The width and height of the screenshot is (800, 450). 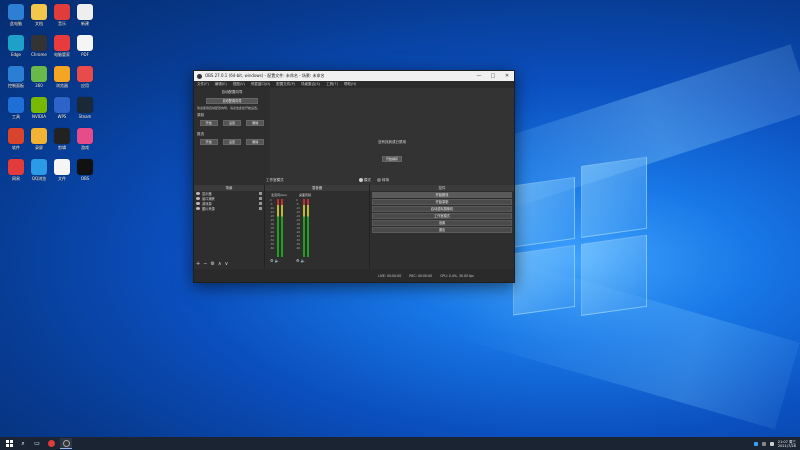 What do you see at coordinates (332, 84) in the screenshot?
I see `menu-tools: 工具(T)` at bounding box center [332, 84].